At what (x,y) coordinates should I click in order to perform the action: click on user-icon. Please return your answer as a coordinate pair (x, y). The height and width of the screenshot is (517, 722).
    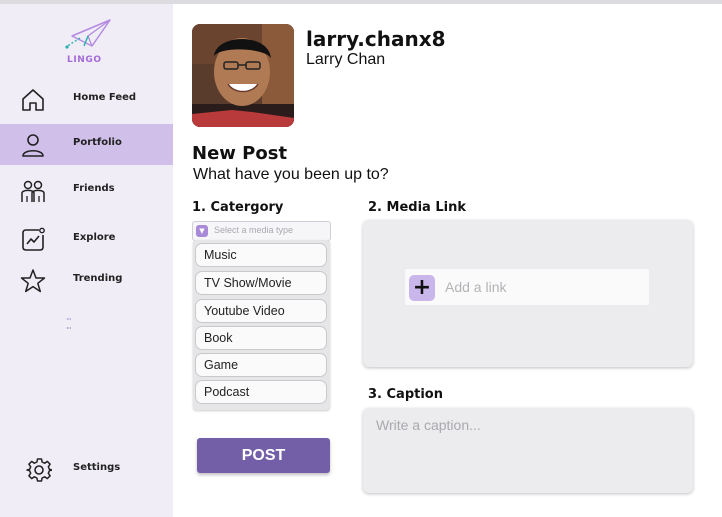
    Looking at the image, I should click on (33, 145).